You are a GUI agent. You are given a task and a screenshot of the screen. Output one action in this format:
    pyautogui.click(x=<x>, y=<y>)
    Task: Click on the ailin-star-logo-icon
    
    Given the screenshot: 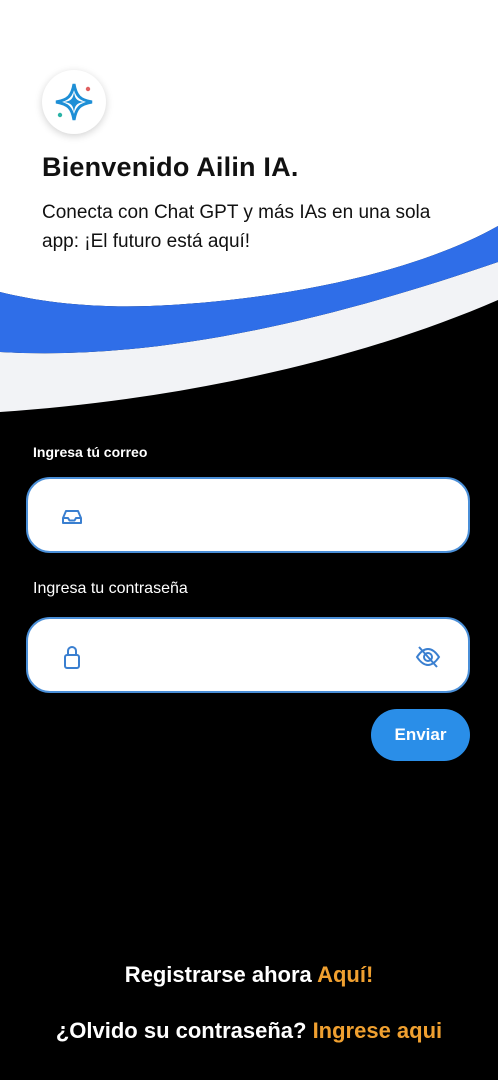 What is the action you would take?
    pyautogui.click(x=74, y=102)
    